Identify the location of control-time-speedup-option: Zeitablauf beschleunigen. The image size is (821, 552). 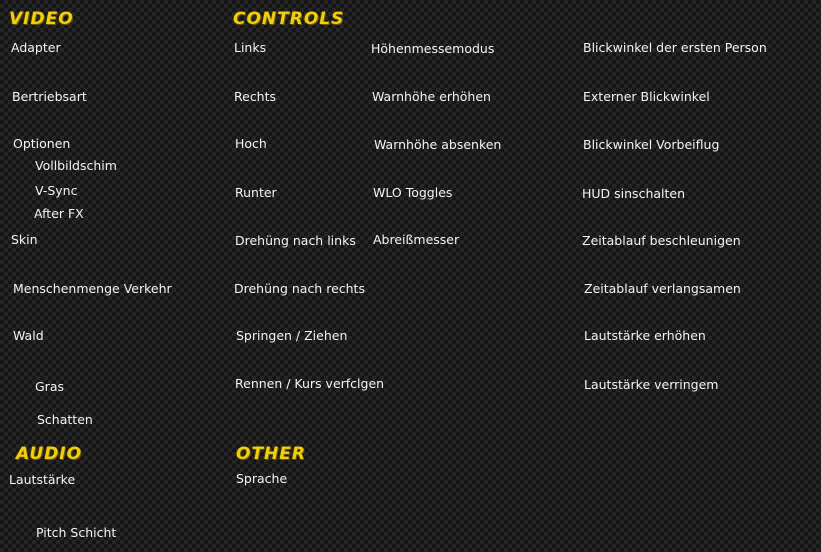
(661, 241).